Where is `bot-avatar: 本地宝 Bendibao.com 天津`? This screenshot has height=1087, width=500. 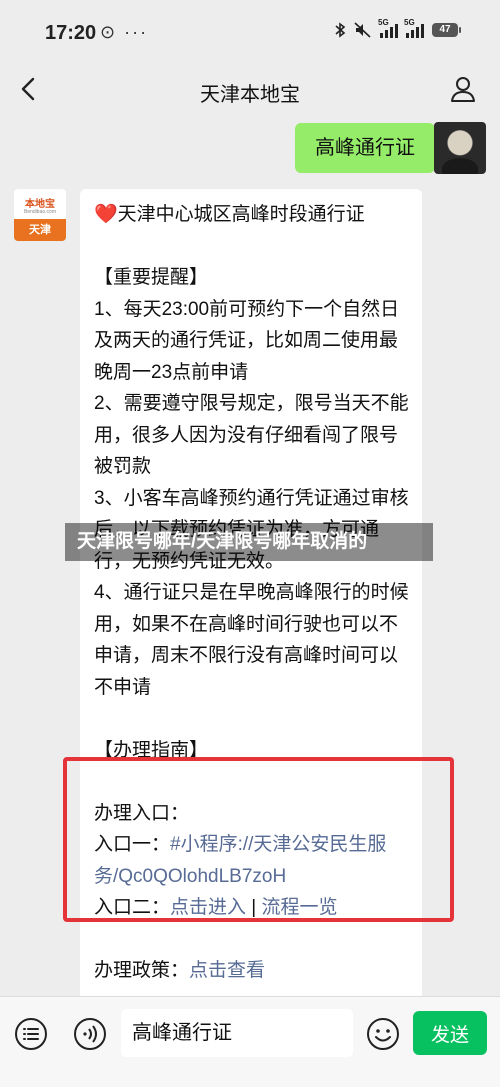 bot-avatar: 本地宝 Bendibao.com 天津 is located at coordinates (40, 215).